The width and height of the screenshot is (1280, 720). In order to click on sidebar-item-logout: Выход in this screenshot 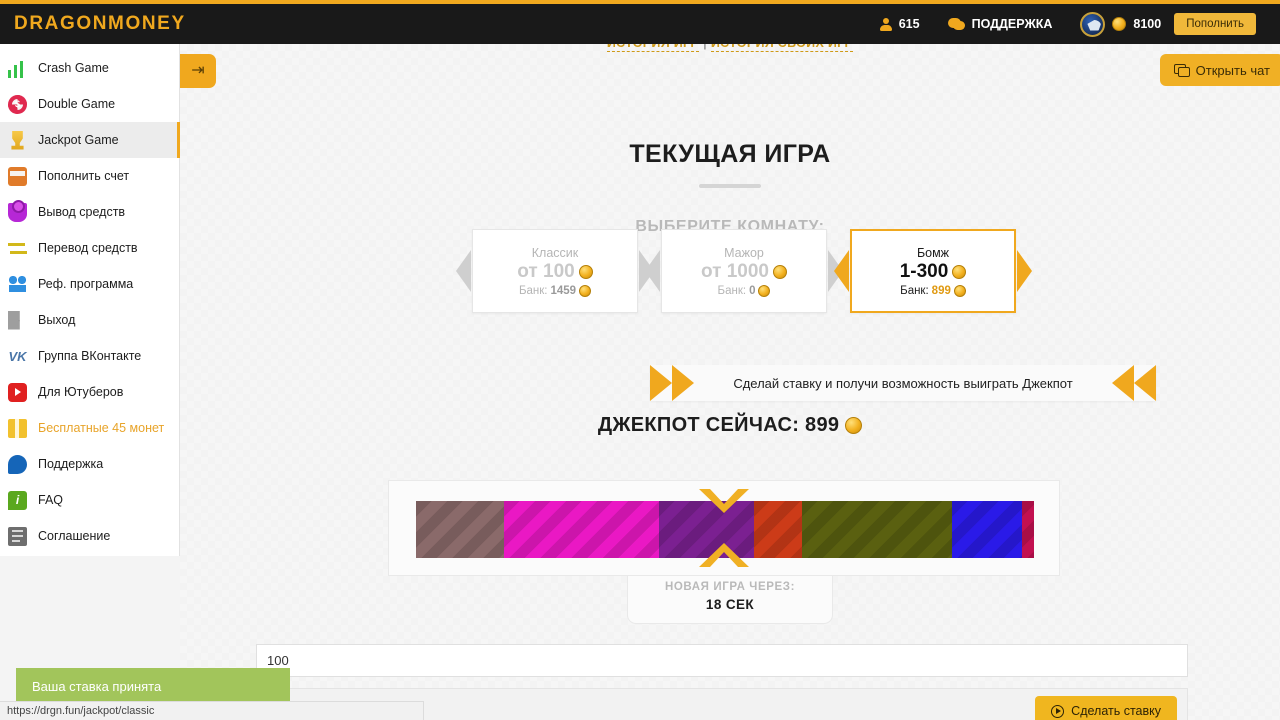, I will do `click(89, 320)`.